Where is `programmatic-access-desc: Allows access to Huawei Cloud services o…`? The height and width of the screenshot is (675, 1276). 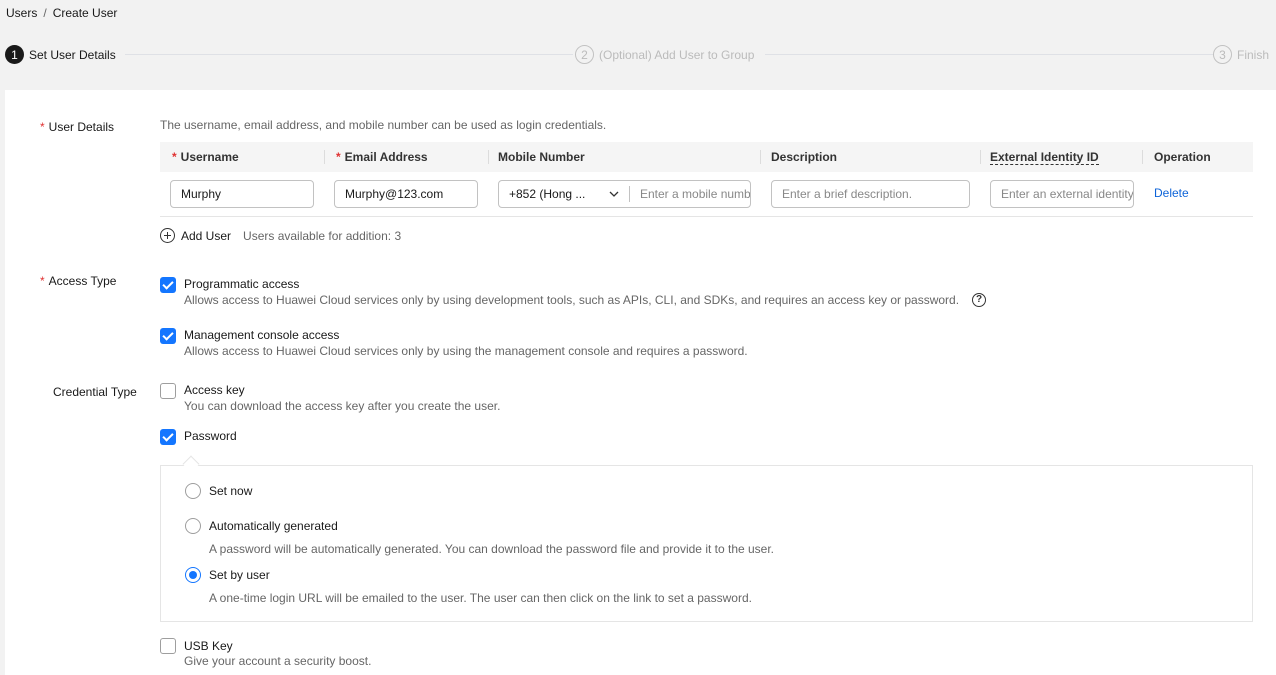 programmatic-access-desc: Allows access to Huawei Cloud services o… is located at coordinates (572, 300).